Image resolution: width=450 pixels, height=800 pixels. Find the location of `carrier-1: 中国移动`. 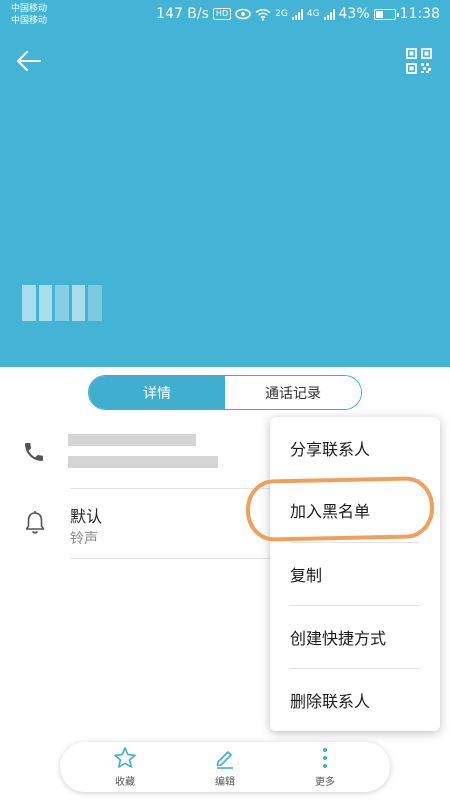

carrier-1: 中国移动 is located at coordinates (29, 9).